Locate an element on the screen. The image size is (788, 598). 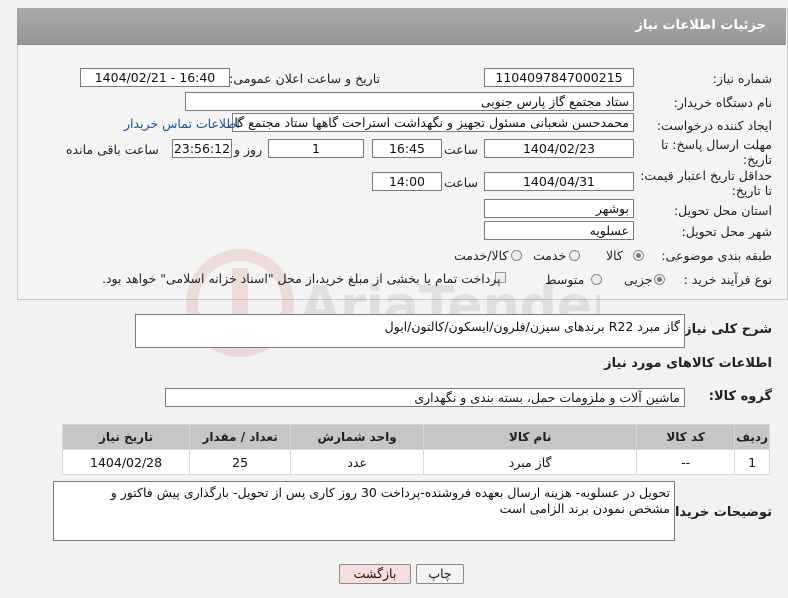
deadline-date-field: 1404/02/23 is located at coordinates (559, 148).